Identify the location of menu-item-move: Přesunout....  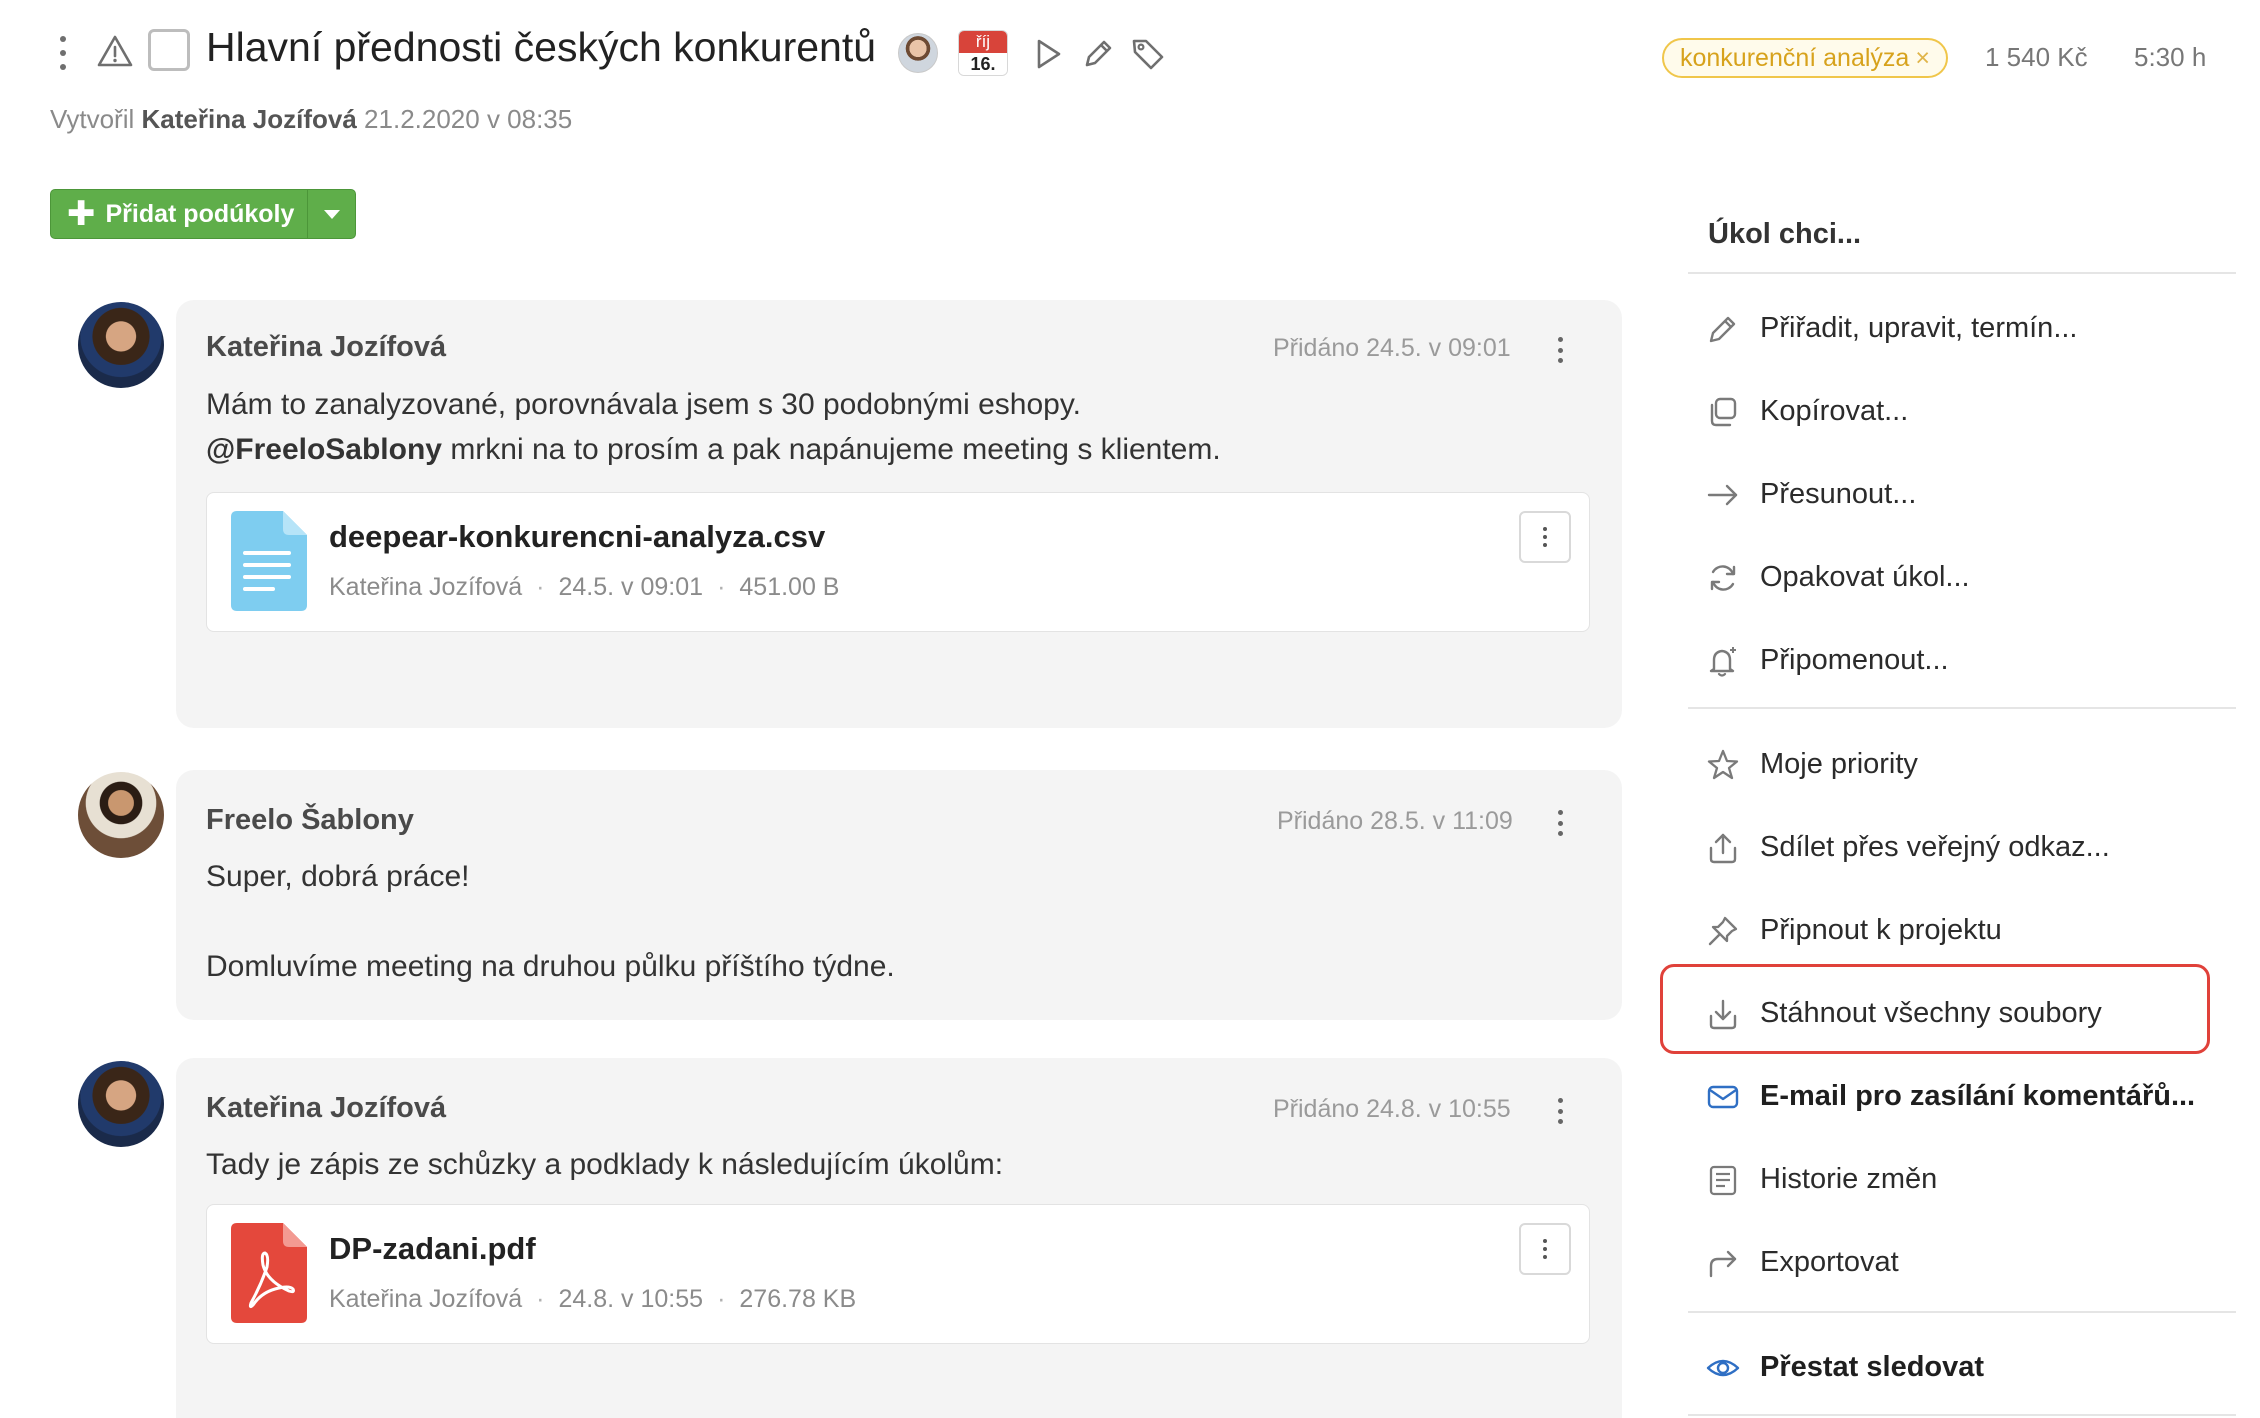
(1948, 494).